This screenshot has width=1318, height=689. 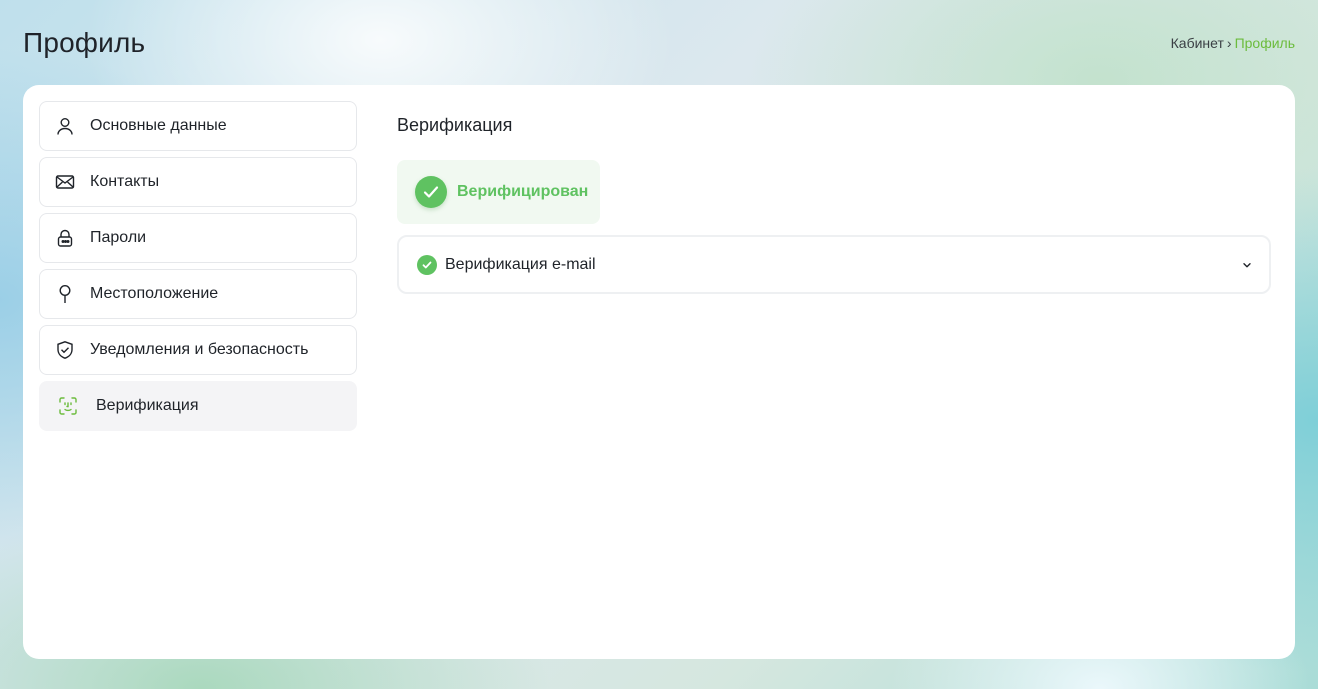 What do you see at coordinates (68, 406) in the screenshot?
I see `face-scan-icon` at bounding box center [68, 406].